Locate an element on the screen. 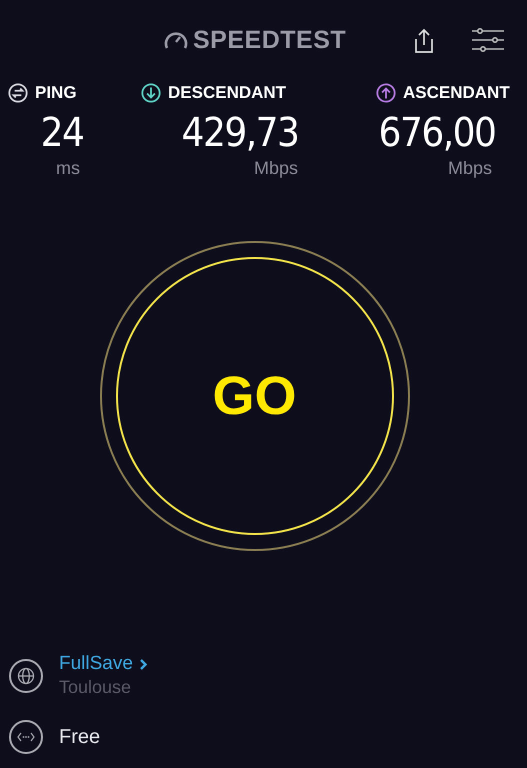 The image size is (527, 768). globe-icon is located at coordinates (26, 675).